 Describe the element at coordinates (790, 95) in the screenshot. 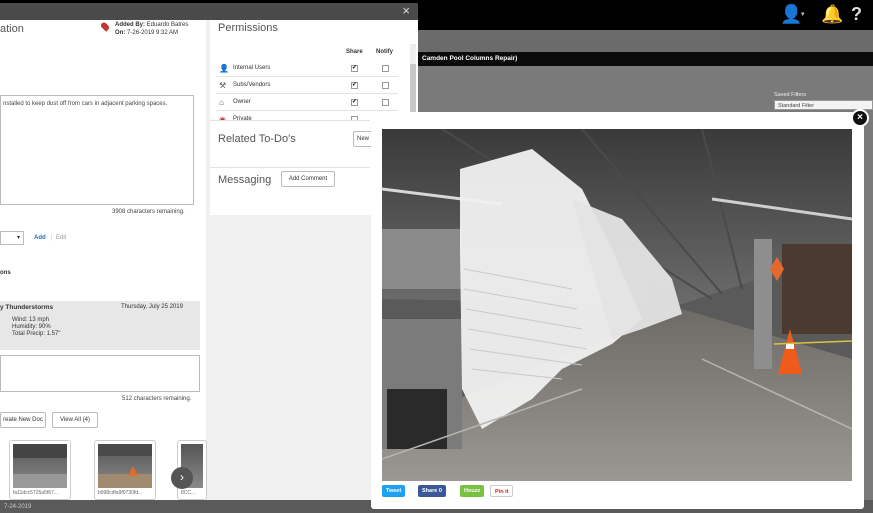

I see `saved-filters-label: Saved Filters` at that location.